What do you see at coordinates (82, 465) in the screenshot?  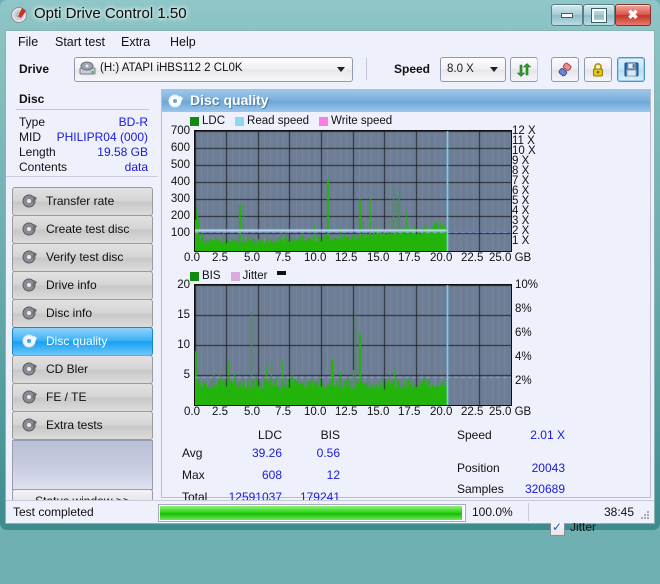 I see `sidebar-filler-panel` at bounding box center [82, 465].